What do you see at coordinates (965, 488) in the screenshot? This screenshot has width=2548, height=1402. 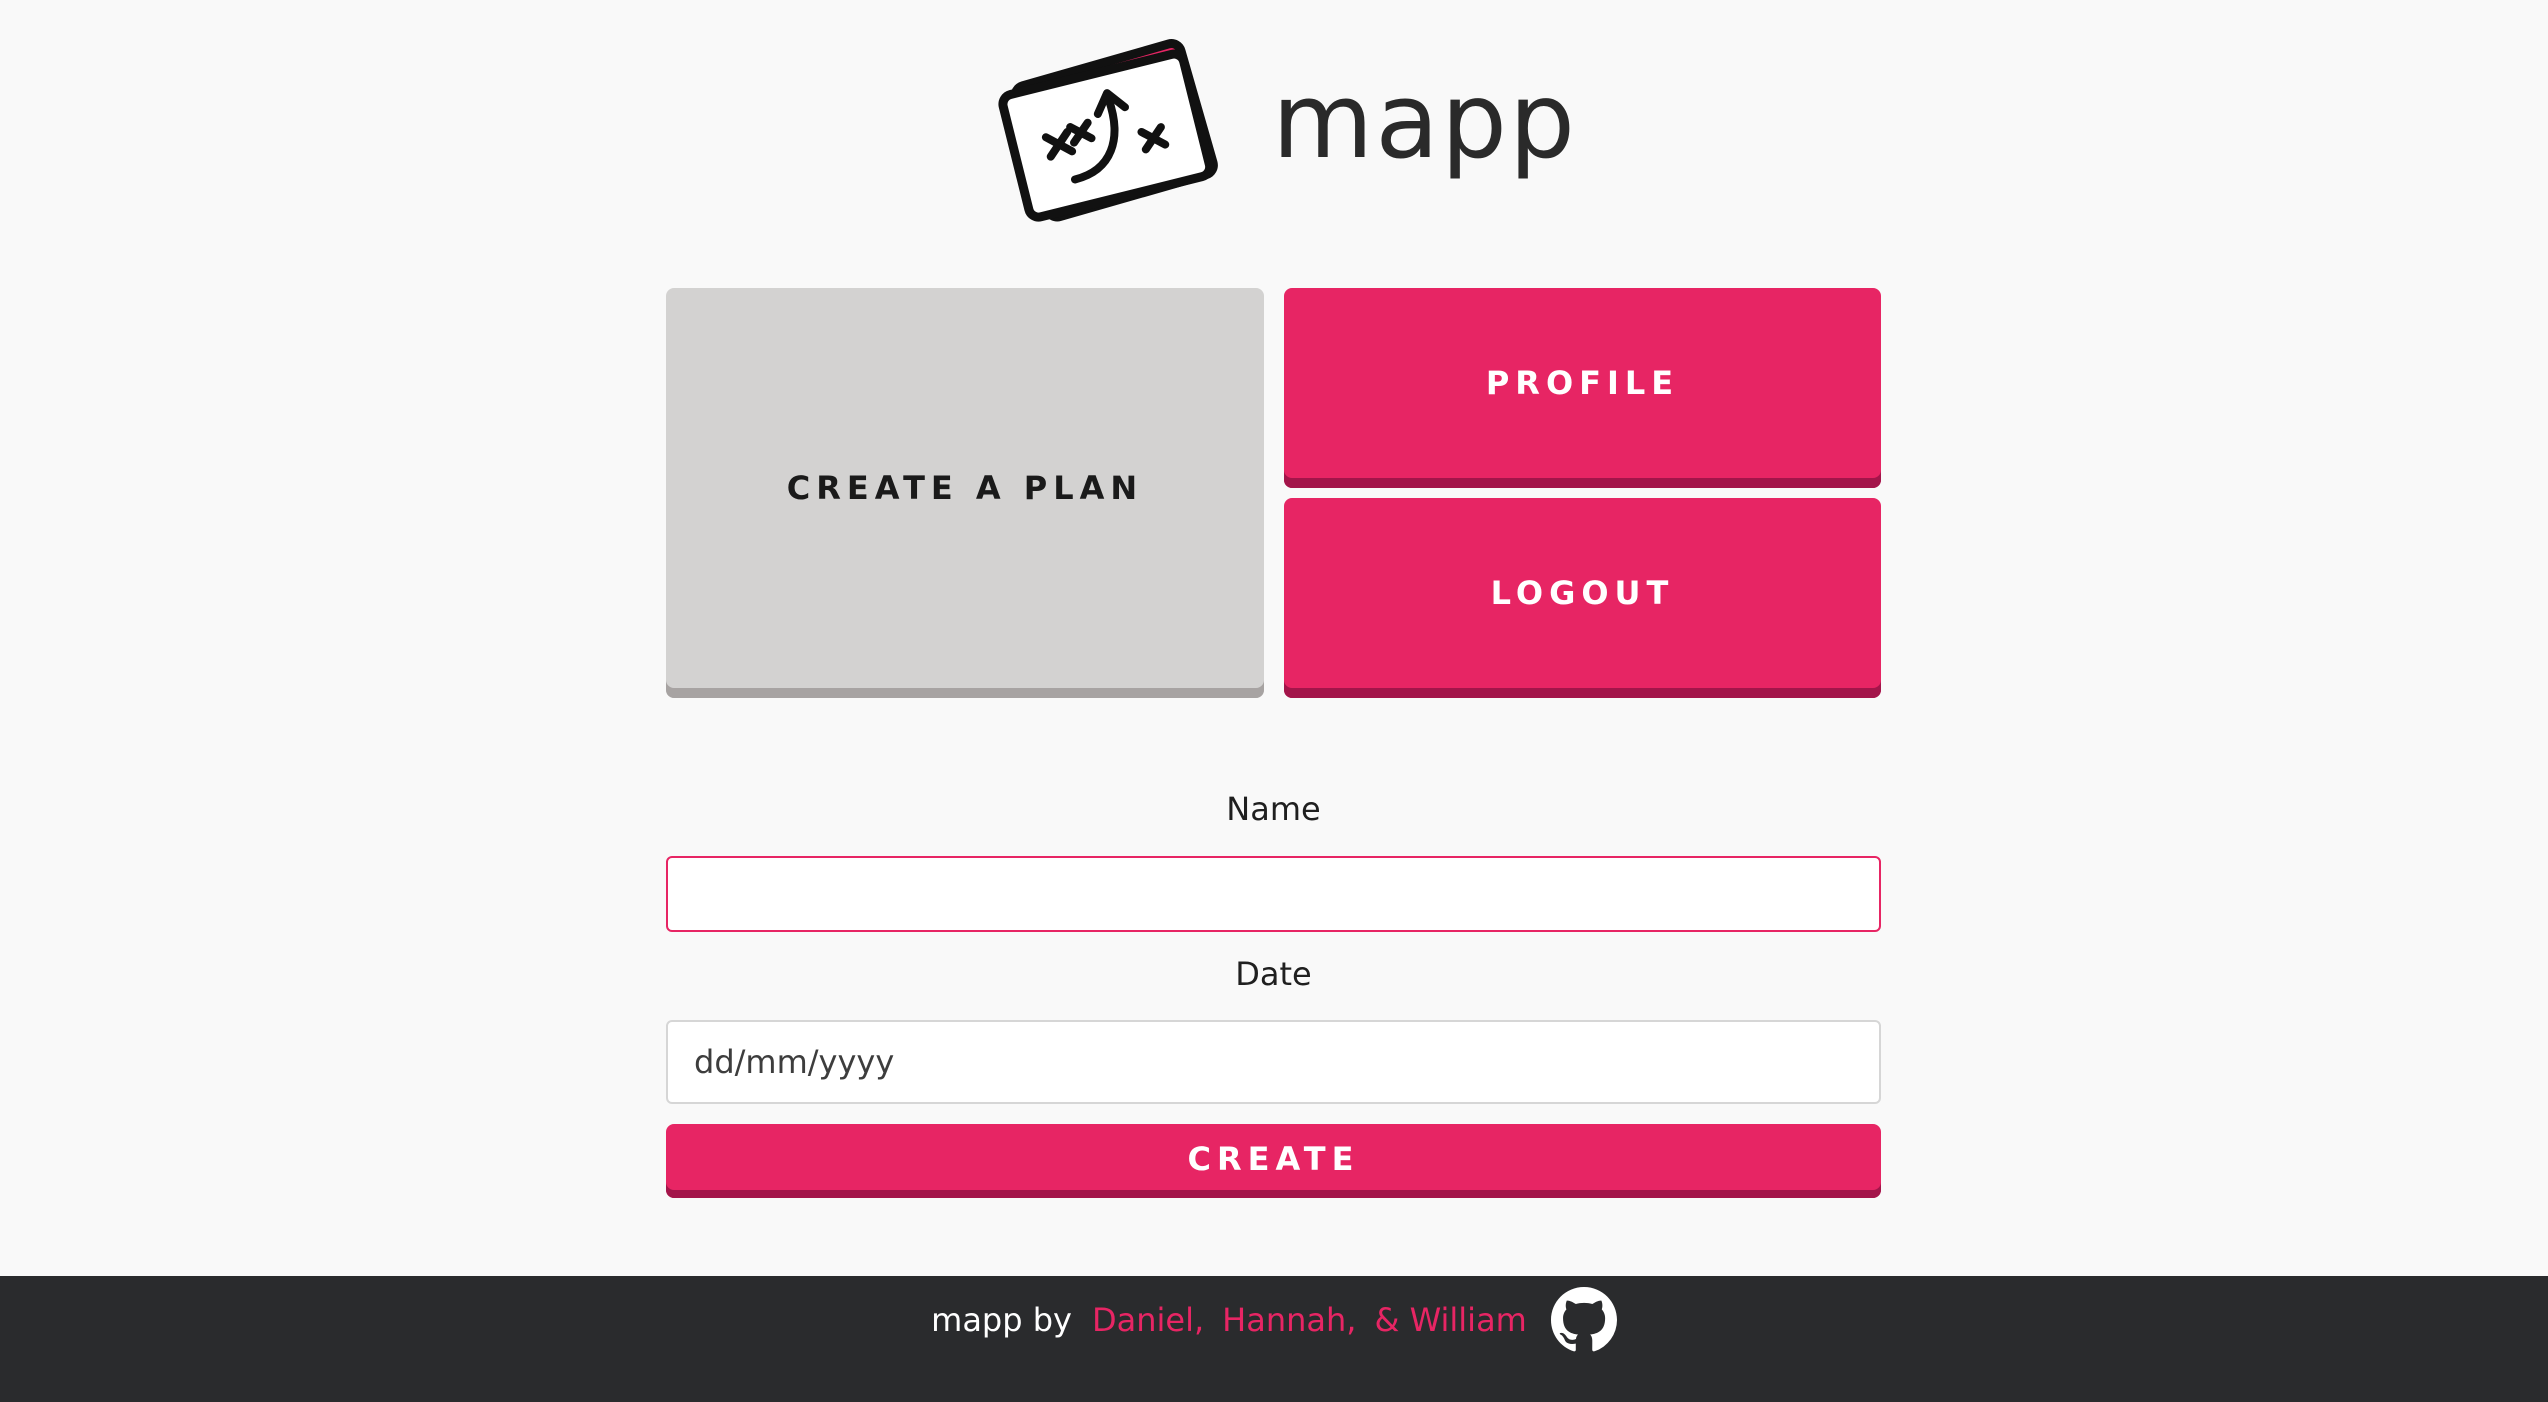 I see `create-plan-label: CREATE A PLAN` at bounding box center [965, 488].